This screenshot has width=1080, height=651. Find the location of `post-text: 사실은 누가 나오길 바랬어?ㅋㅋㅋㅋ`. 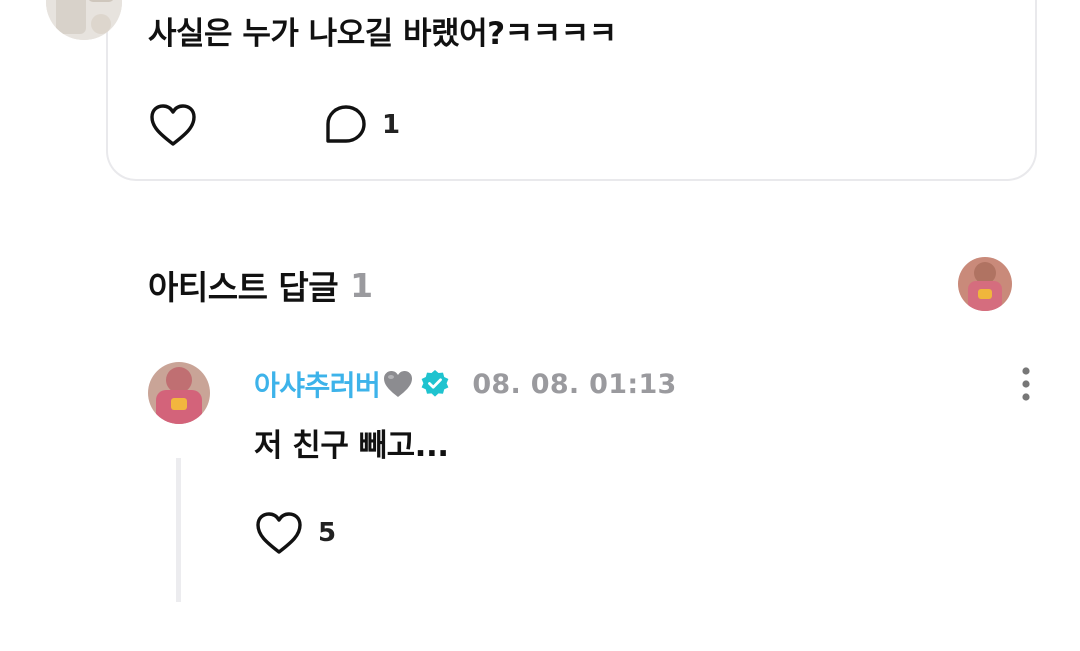

post-text: 사실은 누가 나오길 바랬어?ㅋㅋㅋㅋ is located at coordinates (382, 34).